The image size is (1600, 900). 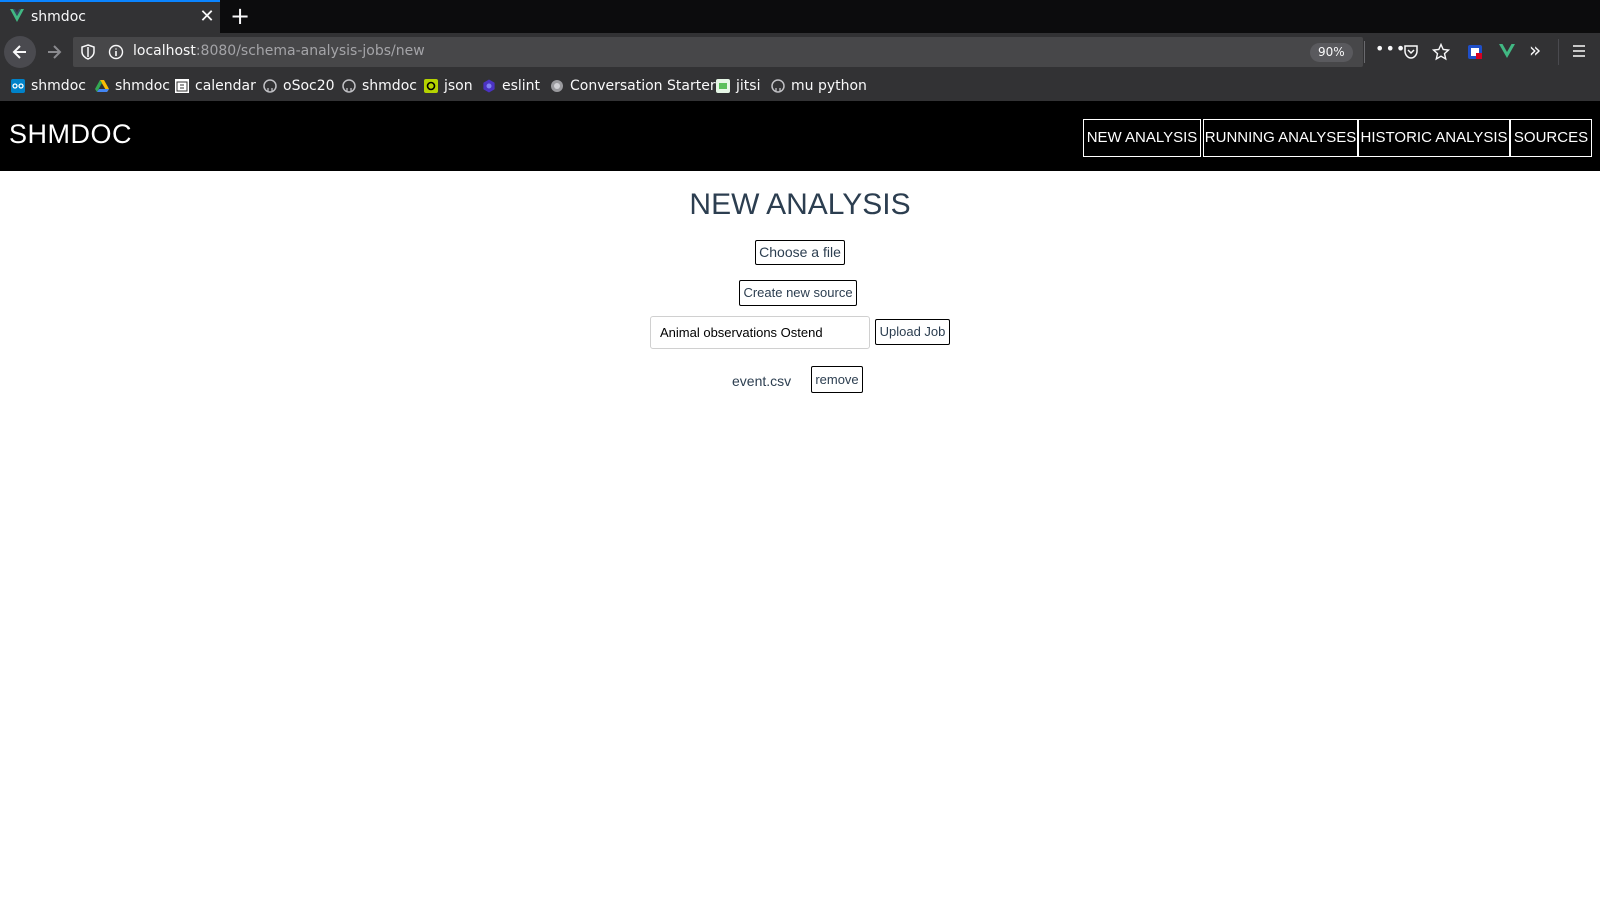 I want to click on vue-devtools-icon, so click(x=1507, y=51).